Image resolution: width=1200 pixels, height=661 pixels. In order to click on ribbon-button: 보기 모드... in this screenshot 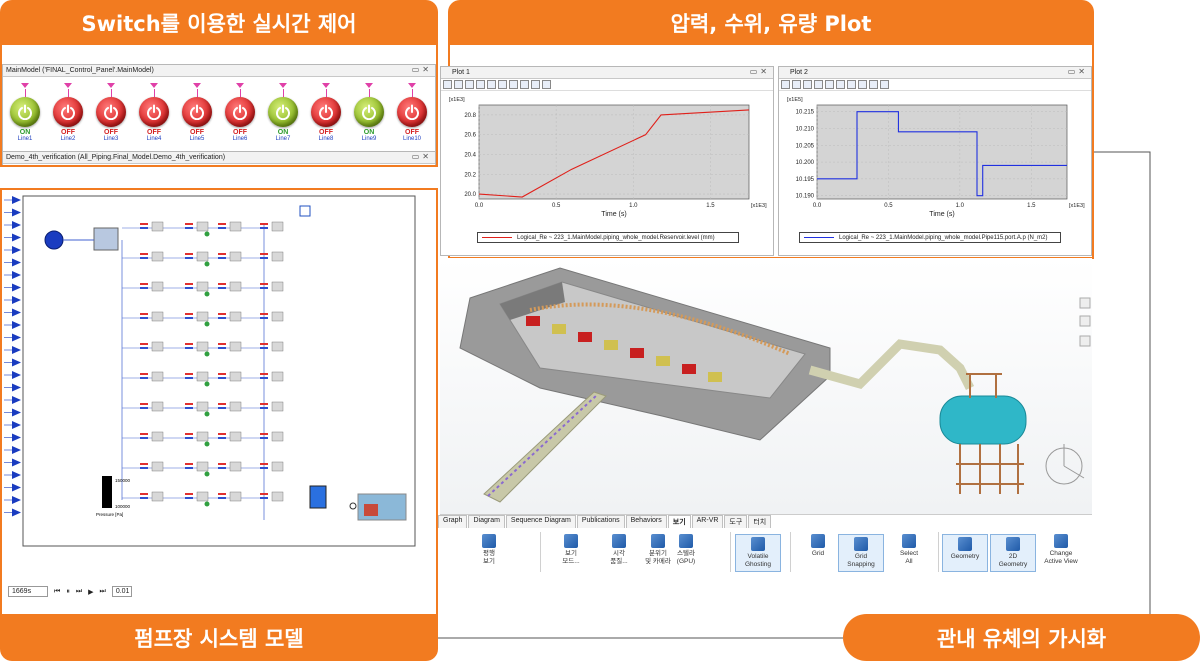, I will do `click(571, 550)`.